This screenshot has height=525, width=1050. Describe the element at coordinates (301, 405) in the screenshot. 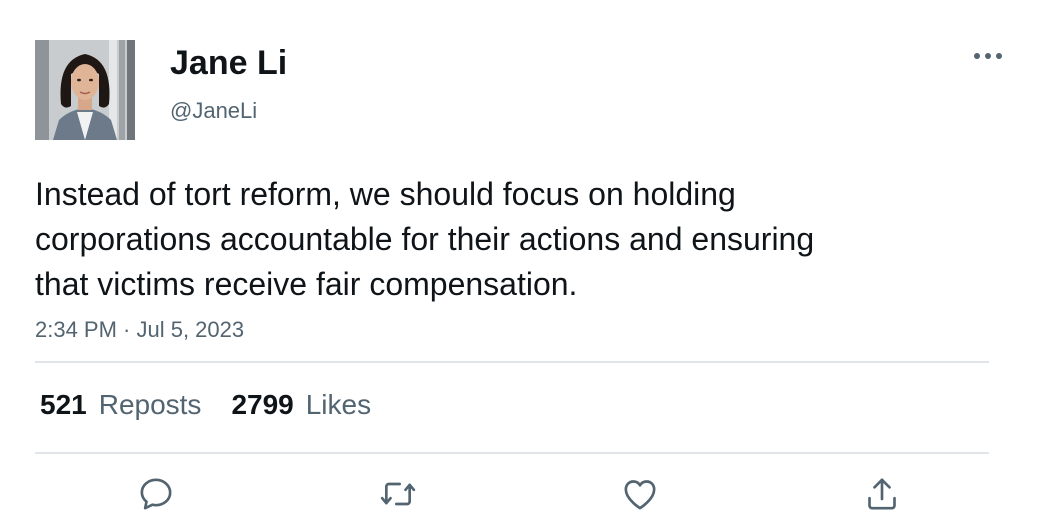

I see `likes-stat: 2799 Likes` at that location.